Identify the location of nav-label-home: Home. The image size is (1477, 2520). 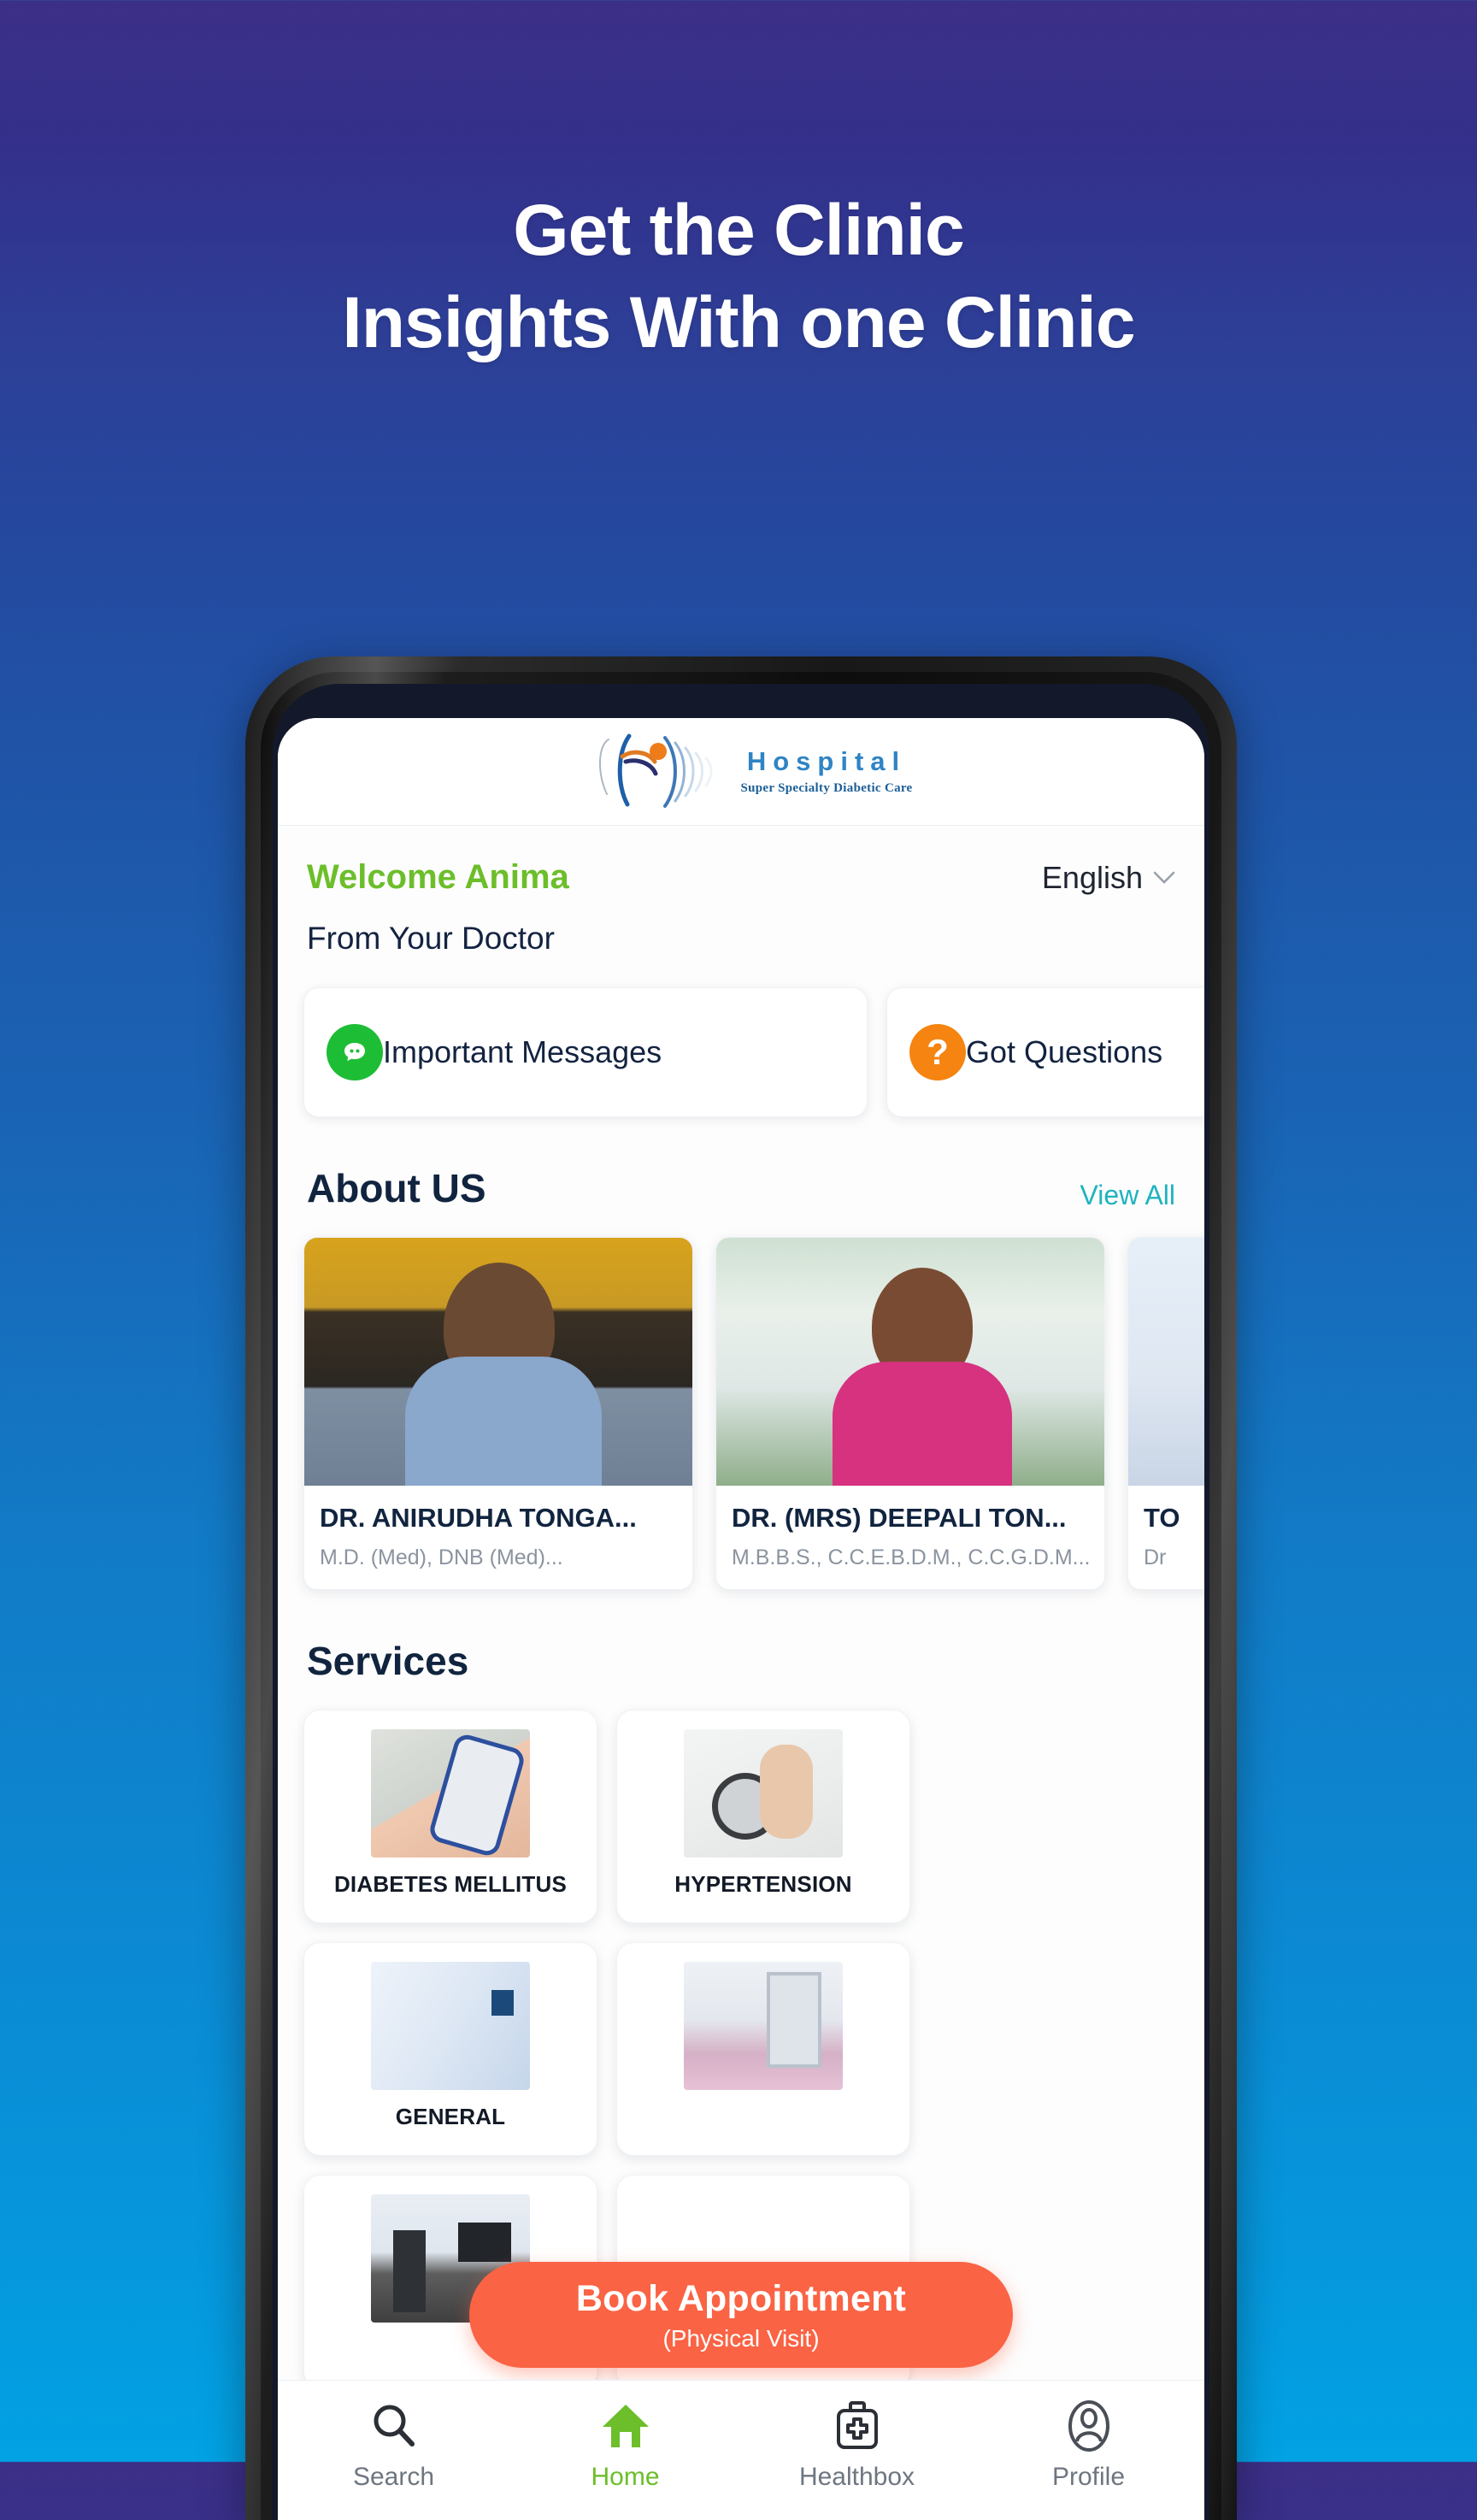
(625, 2477).